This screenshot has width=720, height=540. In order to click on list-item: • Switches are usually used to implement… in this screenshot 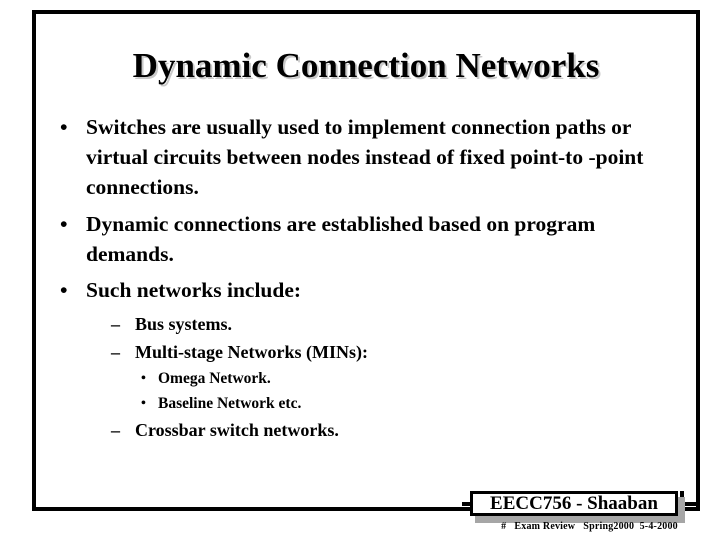, I will do `click(367, 157)`.